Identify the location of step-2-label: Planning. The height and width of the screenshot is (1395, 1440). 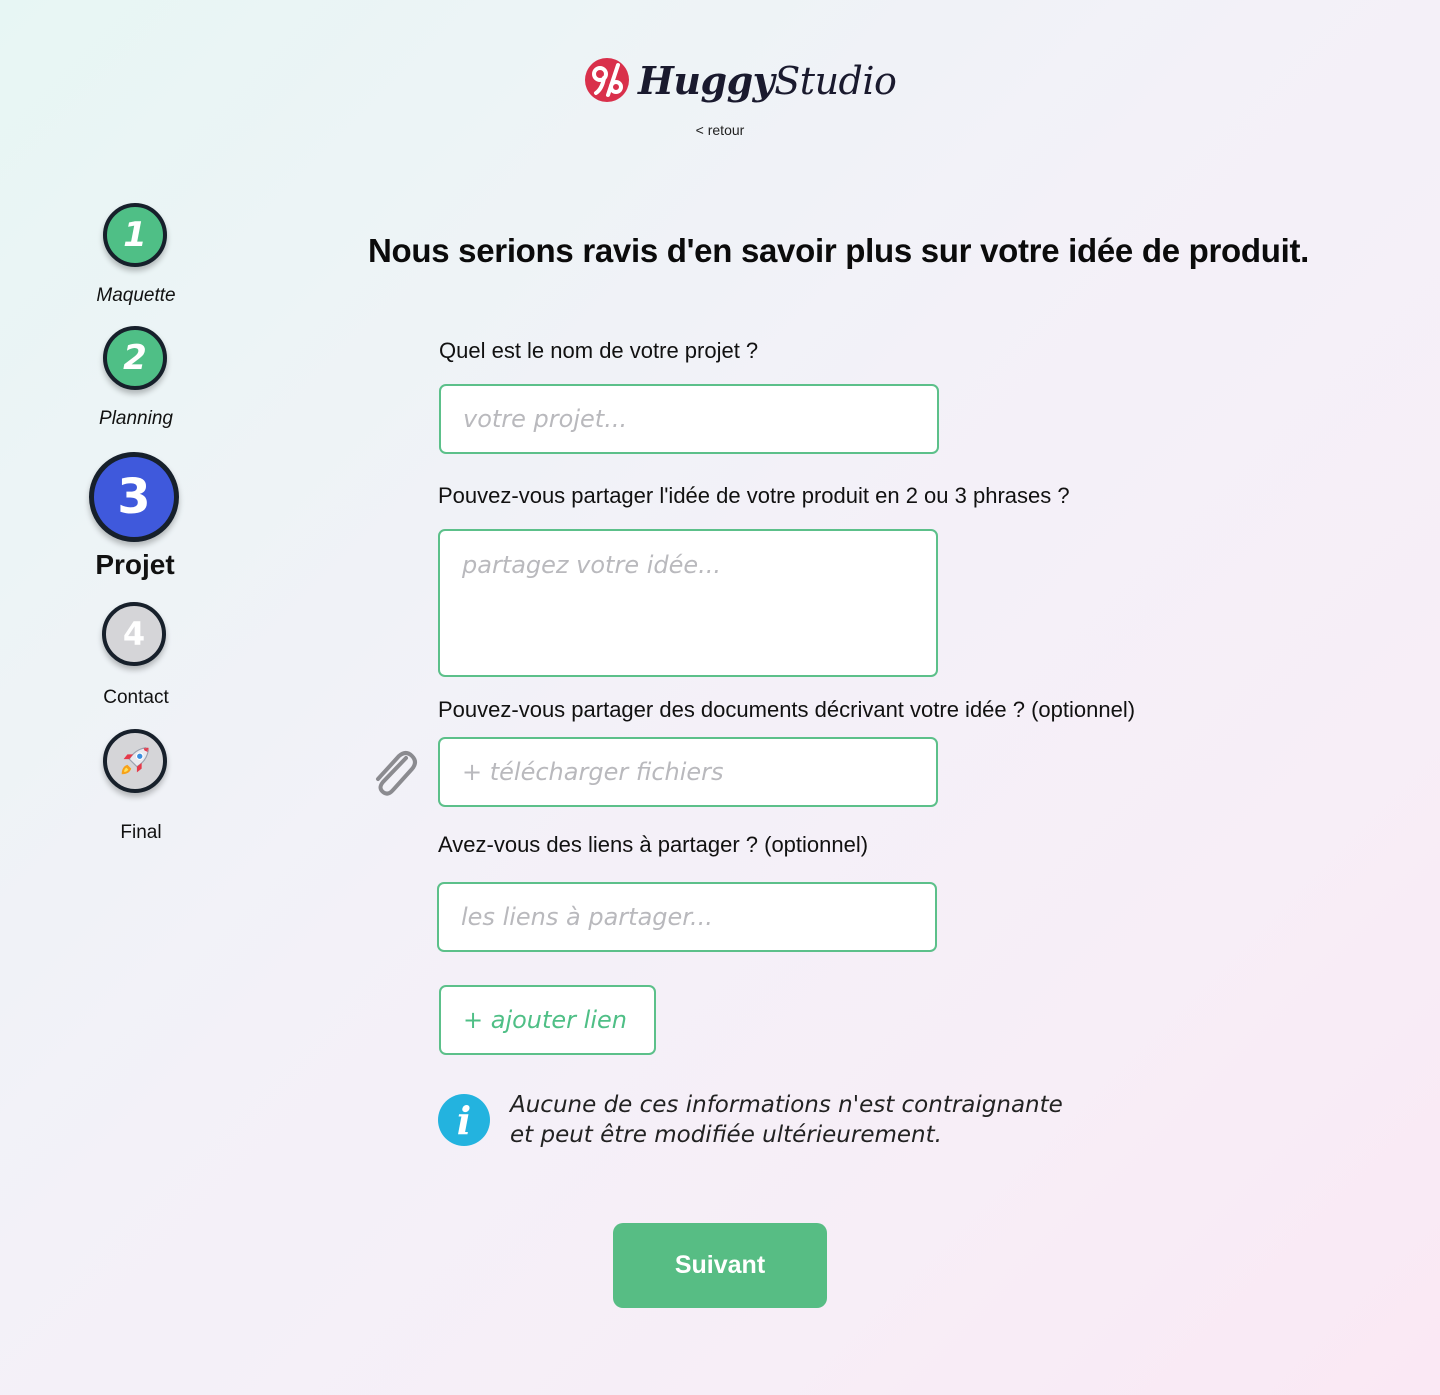
(136, 418).